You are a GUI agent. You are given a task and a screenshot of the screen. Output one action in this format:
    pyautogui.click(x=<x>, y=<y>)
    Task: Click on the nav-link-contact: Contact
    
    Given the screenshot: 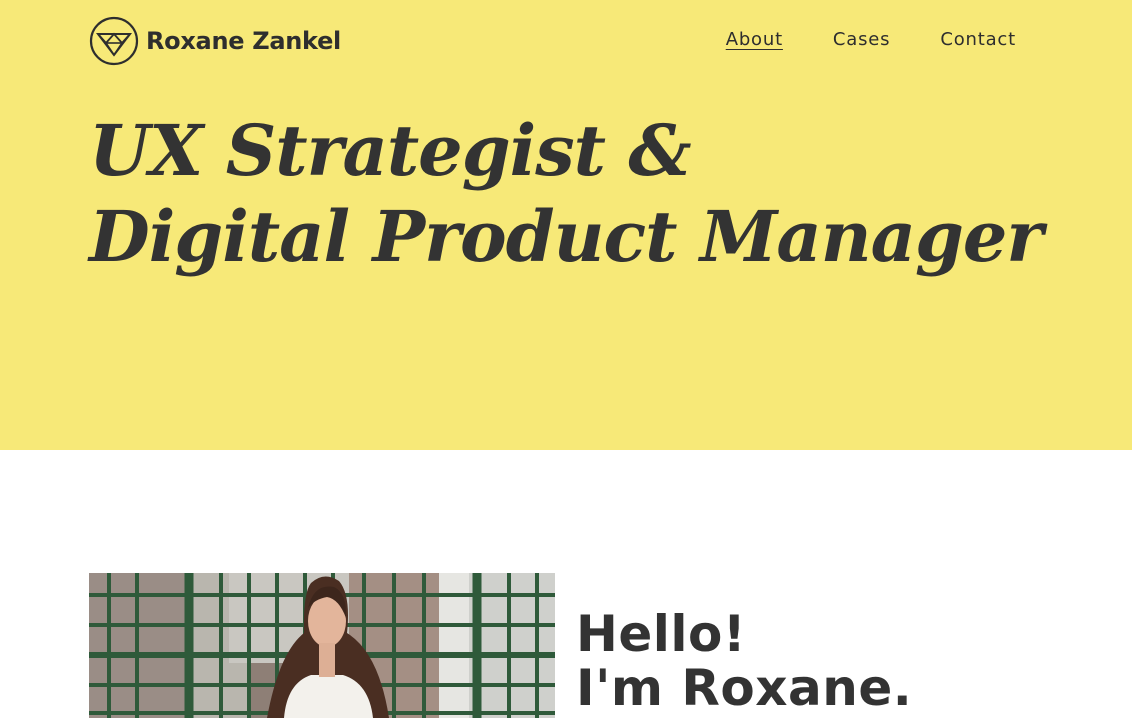 What is the action you would take?
    pyautogui.click(x=978, y=39)
    